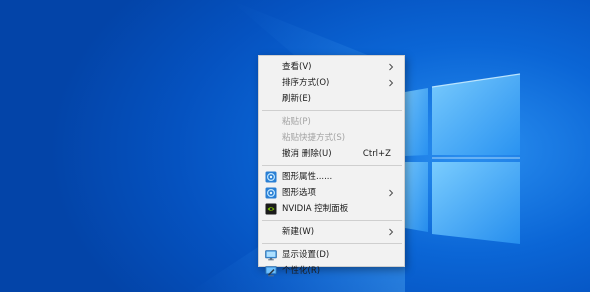 This screenshot has height=292, width=590. I want to click on personalize-icon, so click(271, 271).